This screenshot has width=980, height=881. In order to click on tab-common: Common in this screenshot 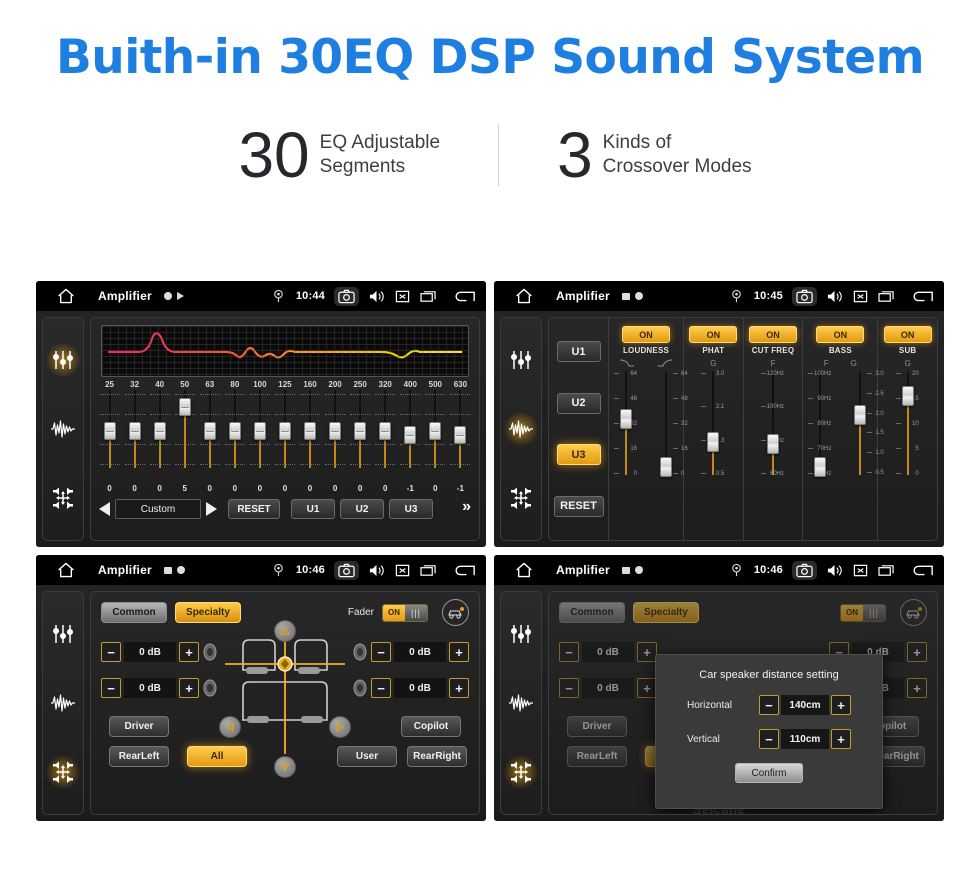, I will do `click(592, 612)`.